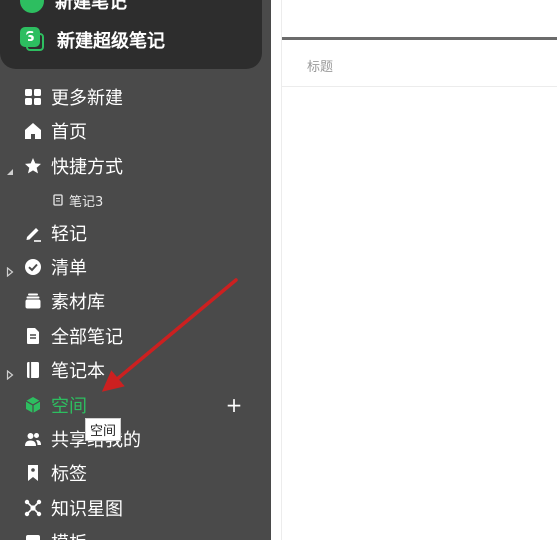 The height and width of the screenshot is (540, 557). What do you see at coordinates (103, 429) in the screenshot?
I see `tooltip: 空间` at bounding box center [103, 429].